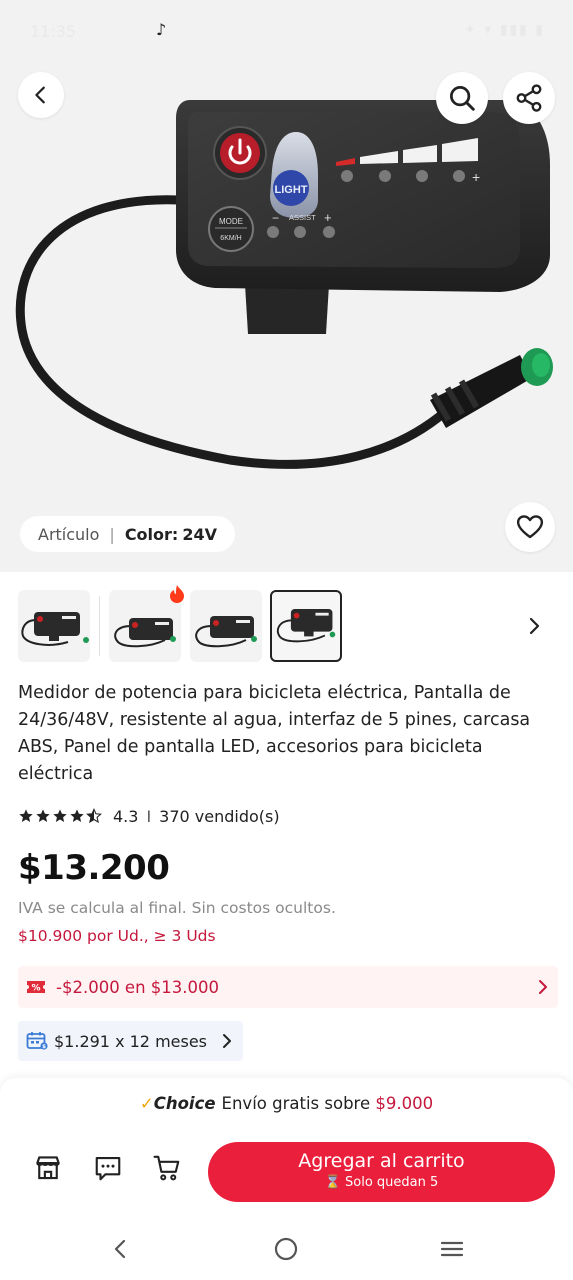 The height and width of the screenshot is (1280, 573). Describe the element at coordinates (219, 816) in the screenshot. I see `sold-count: 370 vendido(s)` at that location.